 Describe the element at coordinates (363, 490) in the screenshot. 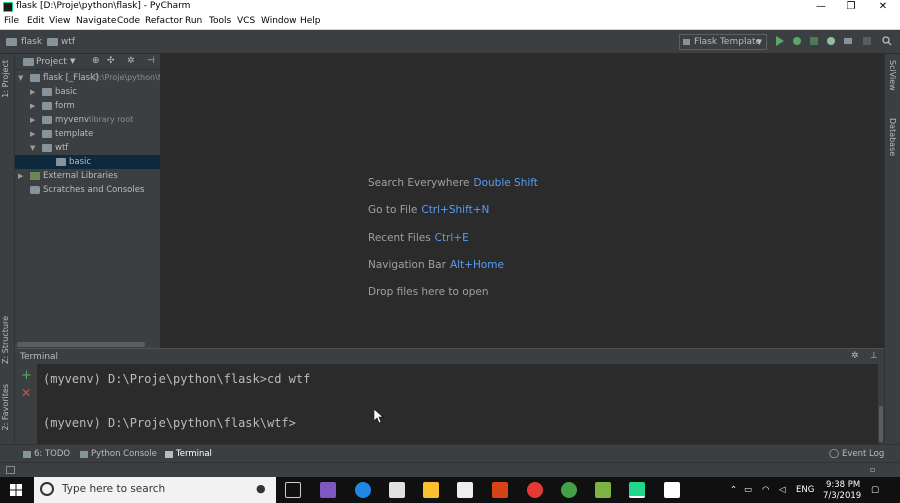

I see `edge-icon` at that location.